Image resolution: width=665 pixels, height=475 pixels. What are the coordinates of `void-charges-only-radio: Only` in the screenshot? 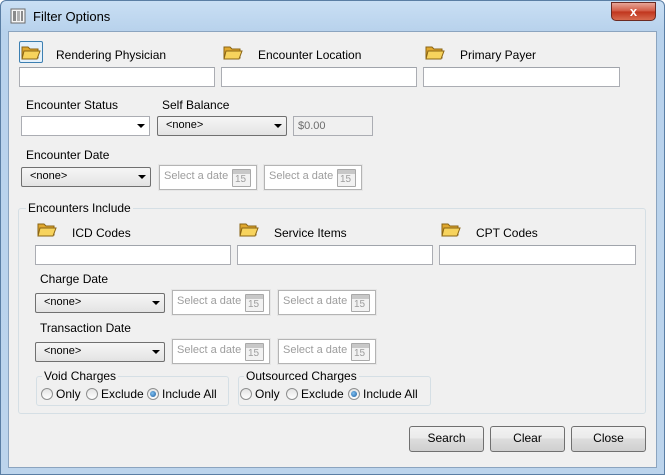 It's located at (61, 394).